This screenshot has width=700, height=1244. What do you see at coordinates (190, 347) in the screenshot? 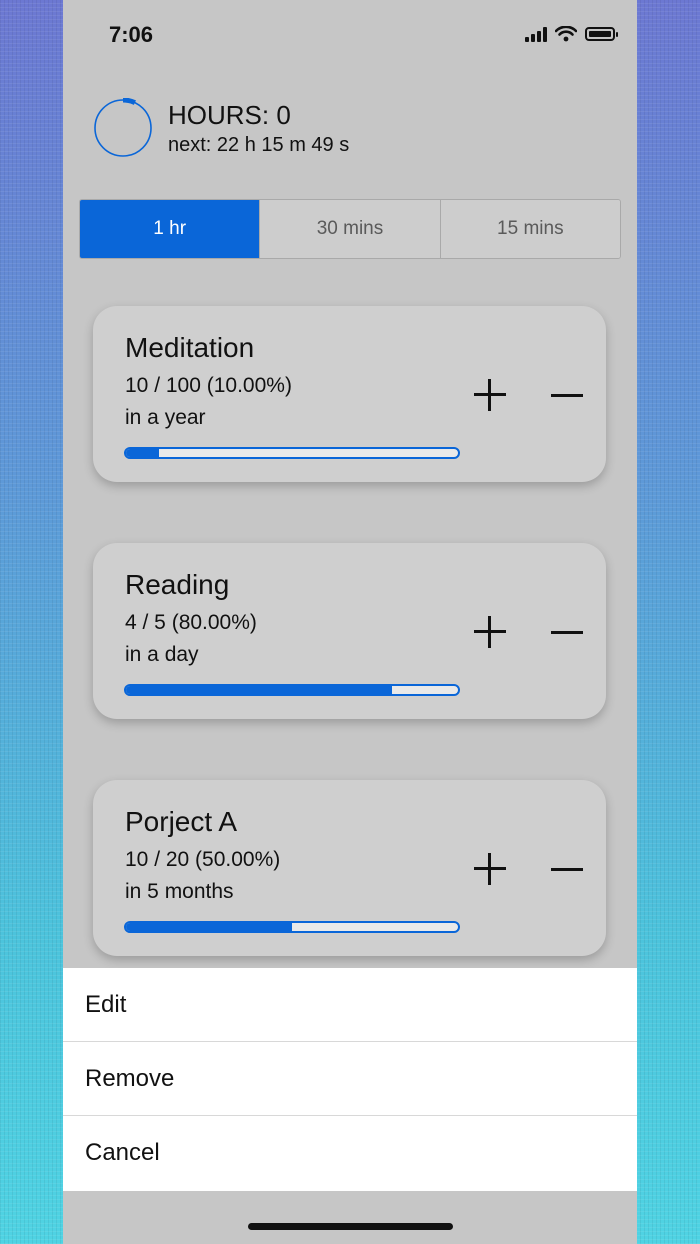
I see `goal-name: Meditation` at bounding box center [190, 347].